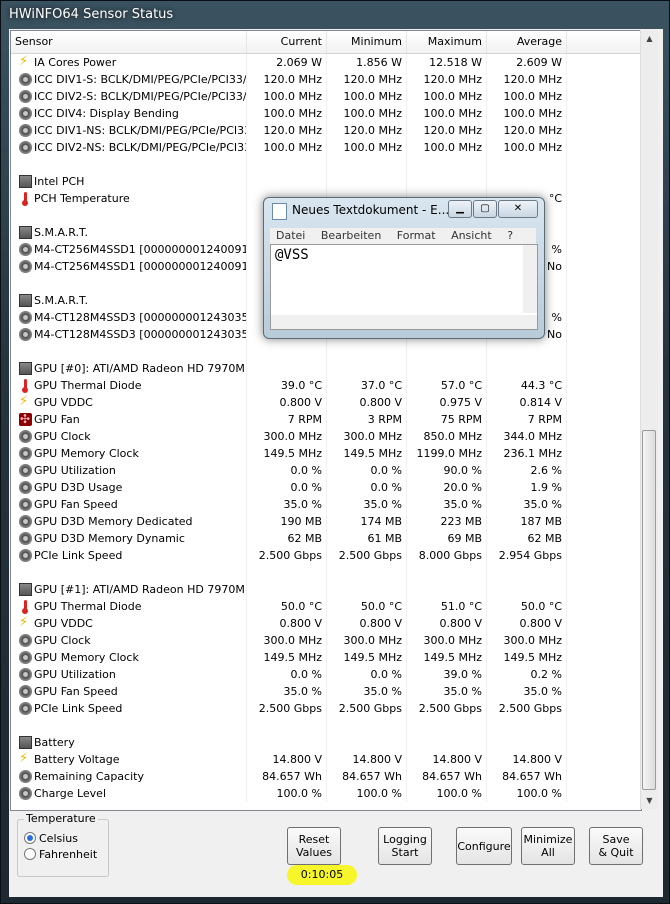 This screenshot has width=670, height=904. Describe the element at coordinates (367, 708) in the screenshot. I see `minimum-value: 2.500 Gbps` at that location.